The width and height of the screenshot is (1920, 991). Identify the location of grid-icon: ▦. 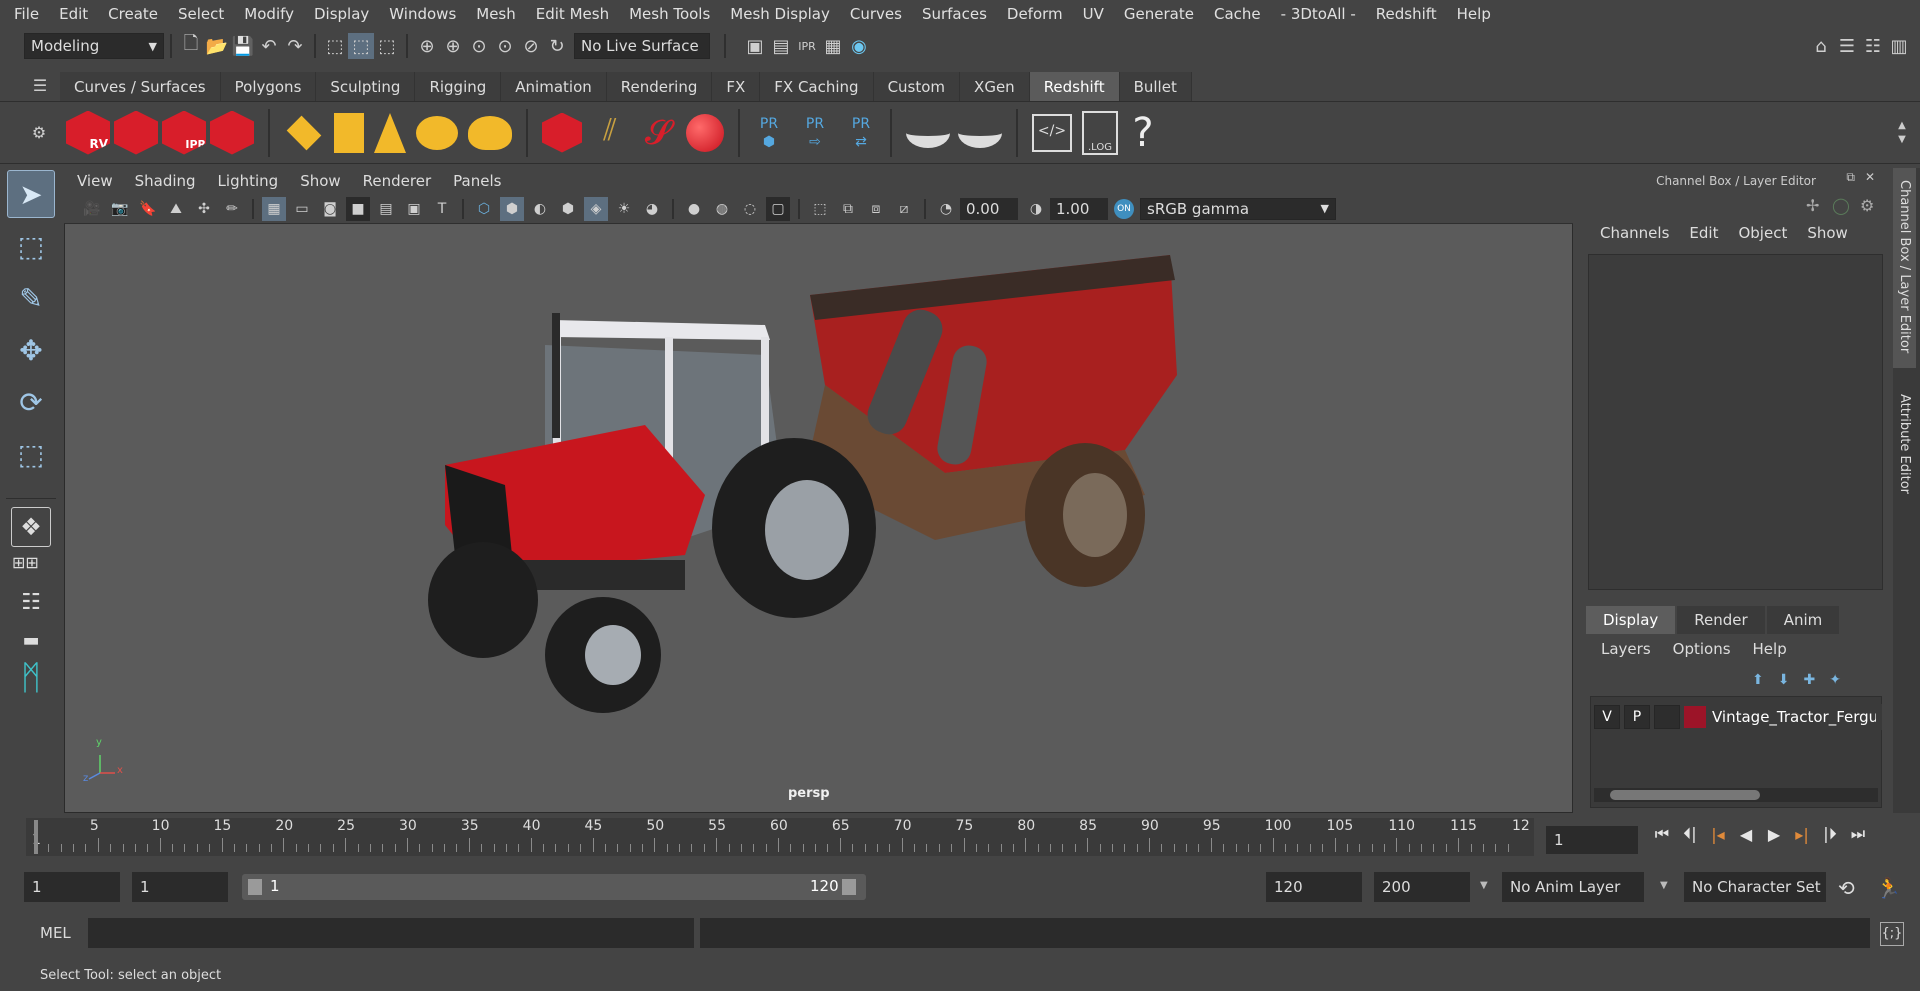
(274, 208).